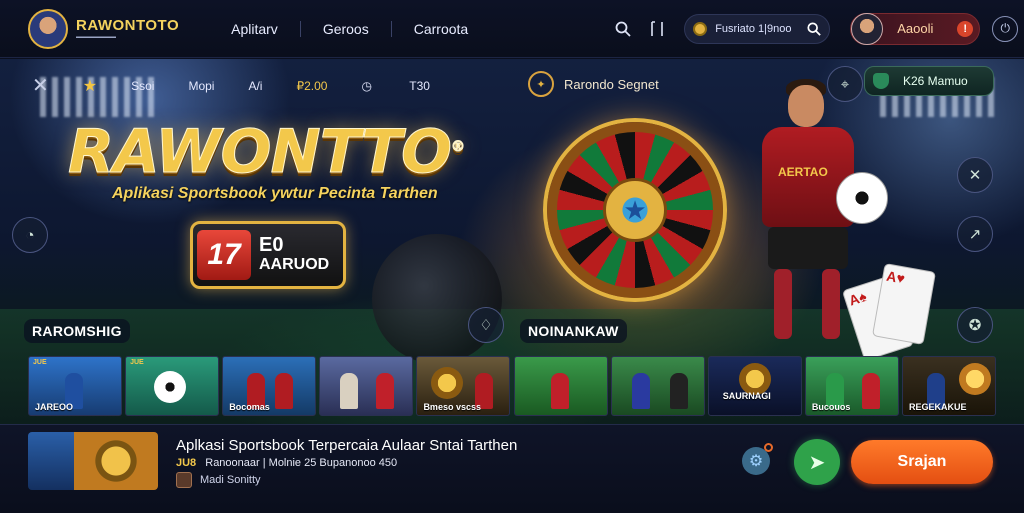 This screenshot has height=513, width=1024. What do you see at coordinates (862, 198) in the screenshot?
I see `soccer-ball` at bounding box center [862, 198].